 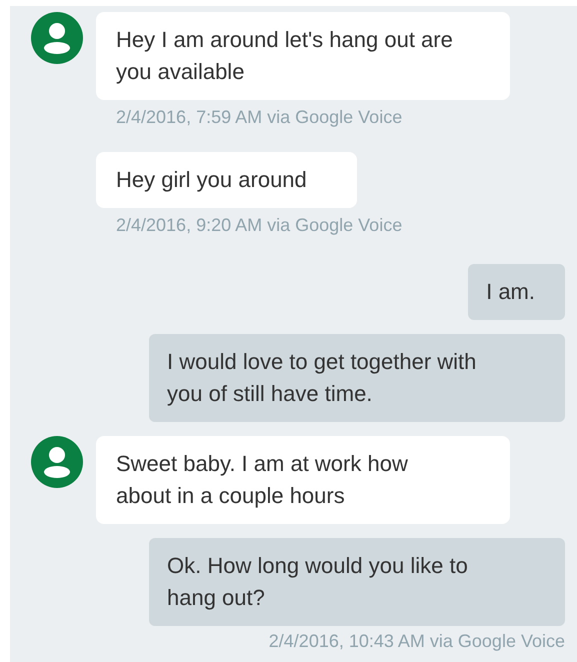 I want to click on outgoing-message-bubble: Ok. How long would you like to hang out?, so click(x=357, y=582).